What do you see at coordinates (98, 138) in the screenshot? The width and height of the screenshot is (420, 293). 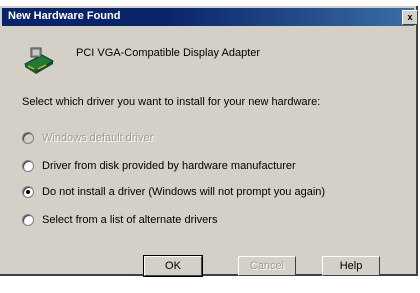 I see `option-label: Windows default driver` at bounding box center [98, 138].